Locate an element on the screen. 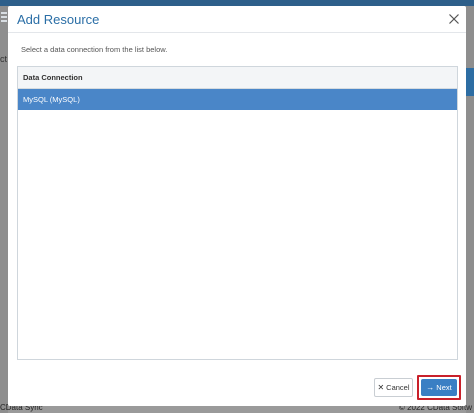  app-right-edge is located at coordinates (470, 209).